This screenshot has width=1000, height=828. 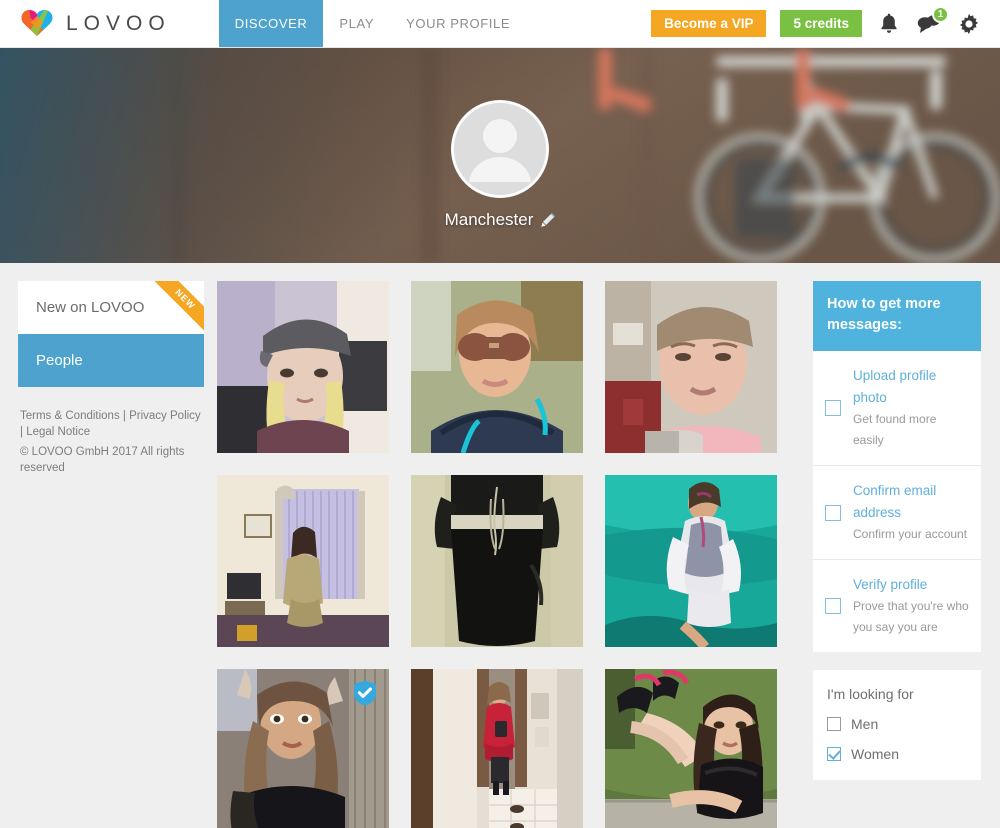 What do you see at coordinates (821, 23) in the screenshot?
I see `credits-button: 5 credits` at bounding box center [821, 23].